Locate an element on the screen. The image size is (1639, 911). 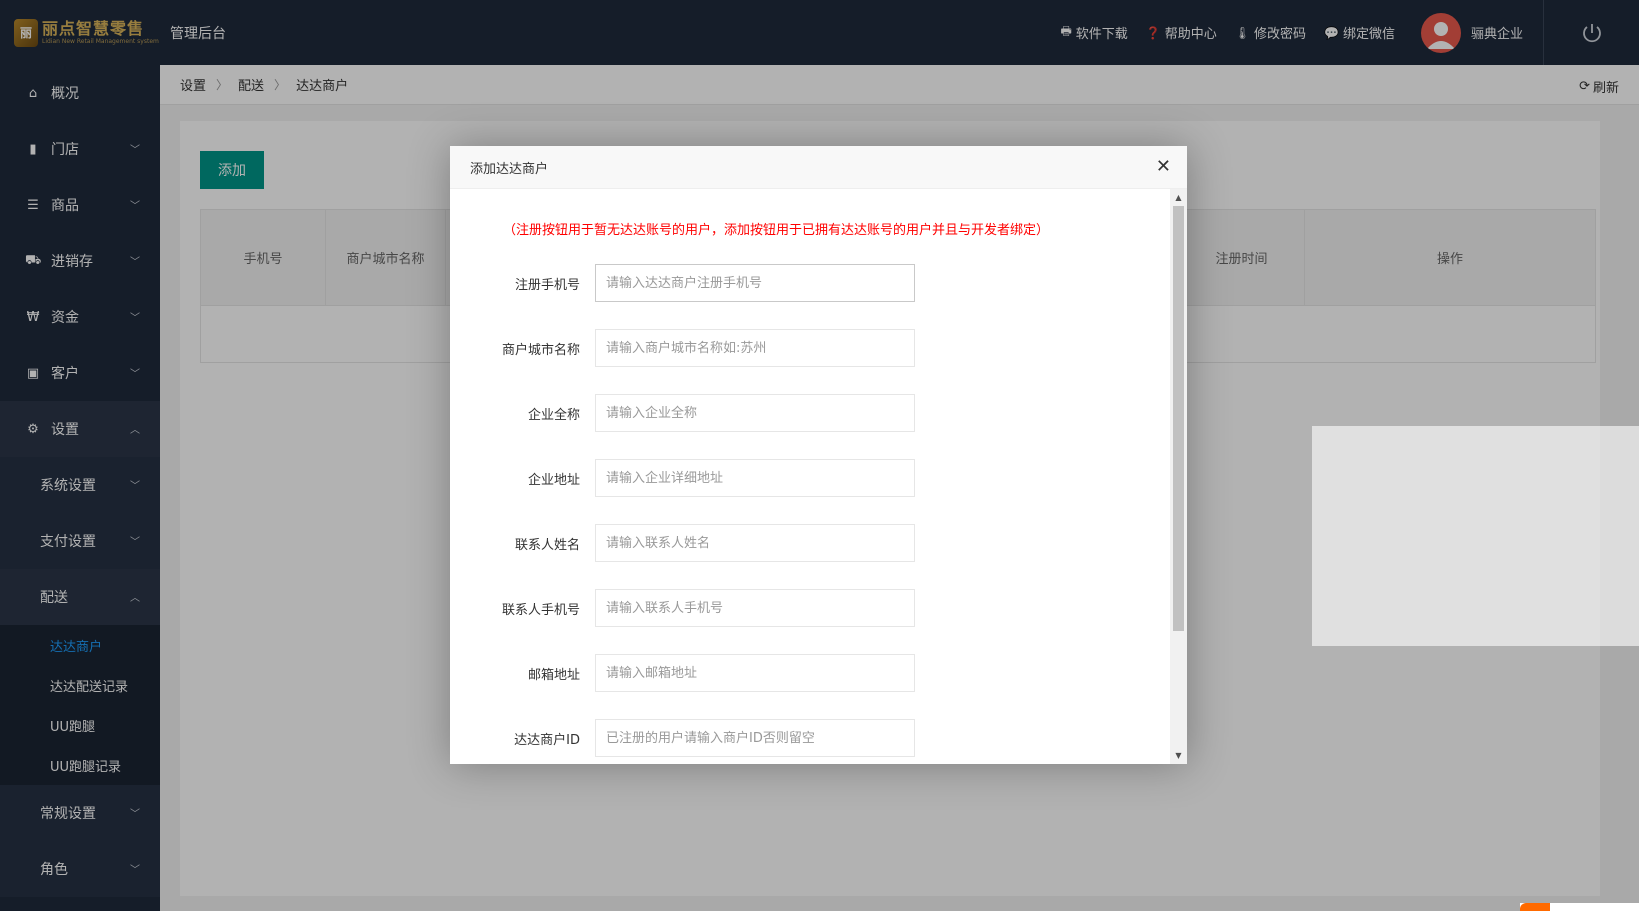
form-row-company-name: 企业全称 is located at coordinates (810, 413).